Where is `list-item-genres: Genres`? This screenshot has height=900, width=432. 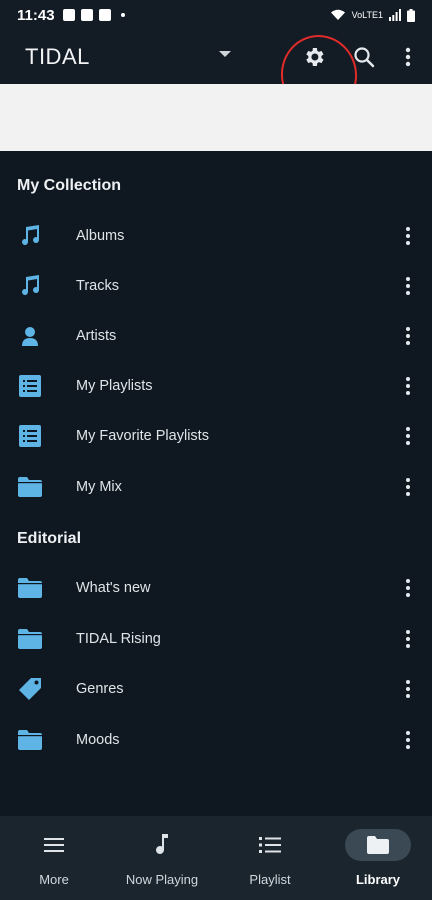
list-item-genres: Genres is located at coordinates (216, 689).